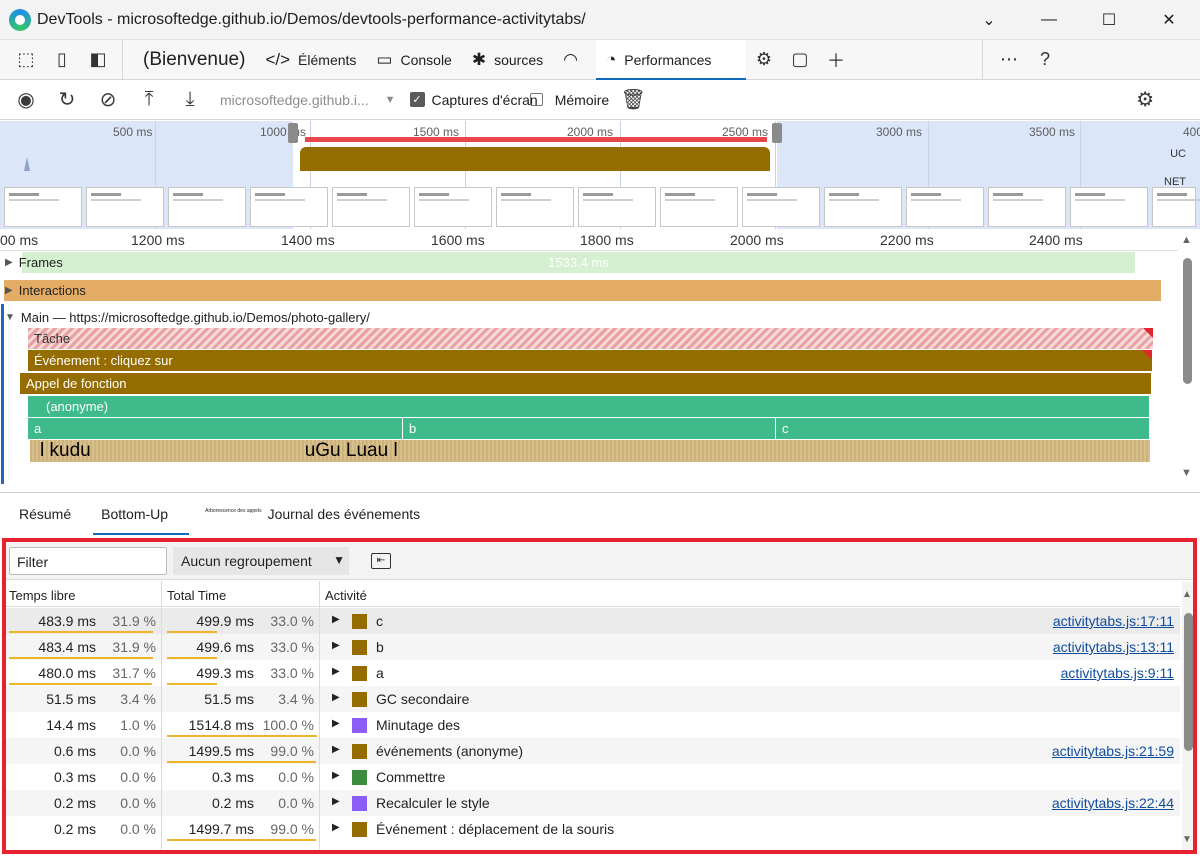 The height and width of the screenshot is (859, 1200). I want to click on upload-profile-icon: ⤒, so click(149, 100).